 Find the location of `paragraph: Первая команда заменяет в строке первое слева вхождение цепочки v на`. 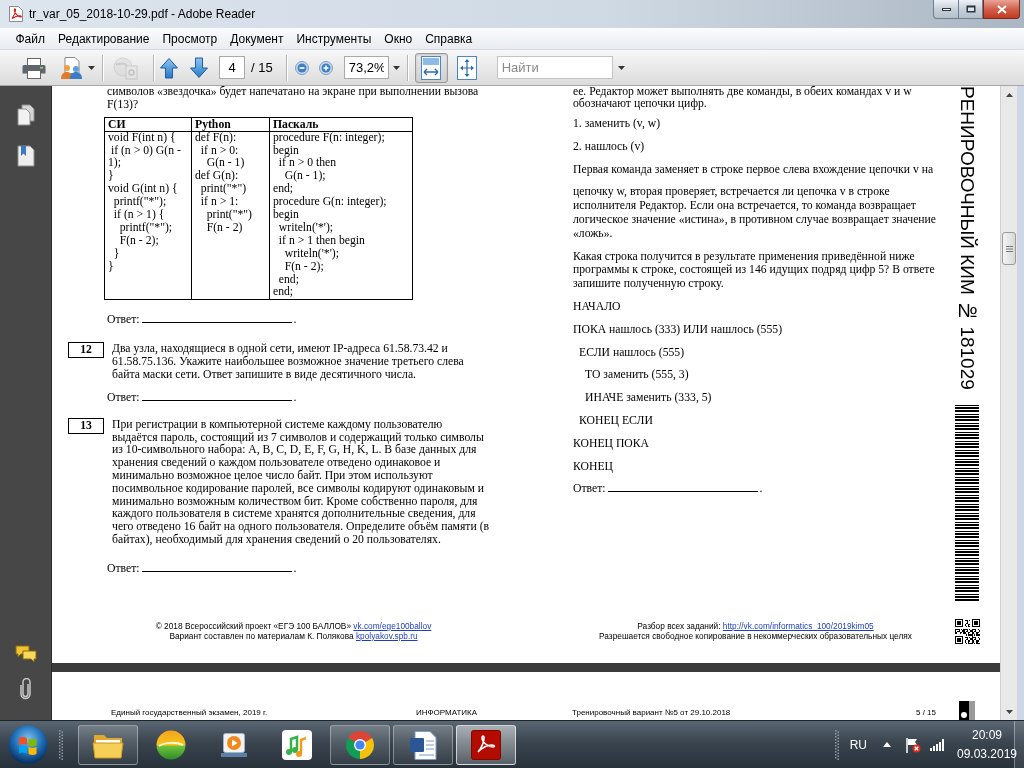

paragraph: Первая команда заменяет в строке первое слева вхождение цепочки v на is located at coordinates (754, 169).